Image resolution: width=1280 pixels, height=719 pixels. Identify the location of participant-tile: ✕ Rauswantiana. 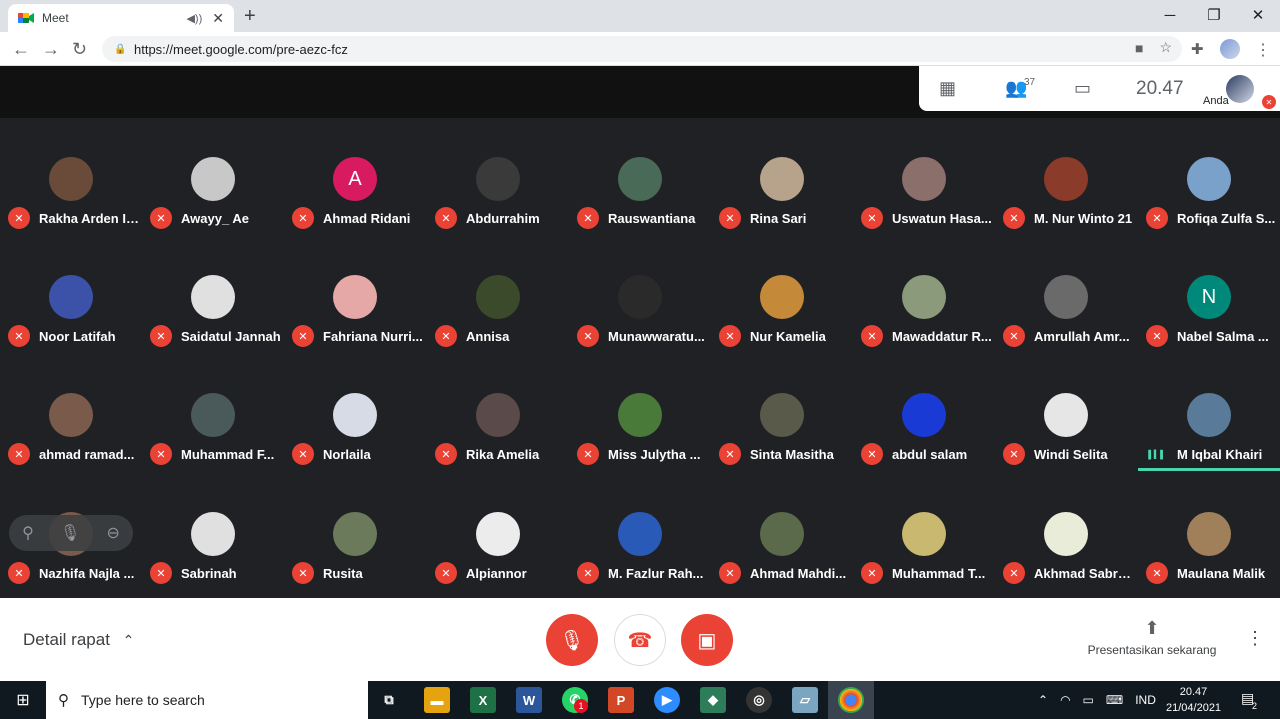
(640, 177).